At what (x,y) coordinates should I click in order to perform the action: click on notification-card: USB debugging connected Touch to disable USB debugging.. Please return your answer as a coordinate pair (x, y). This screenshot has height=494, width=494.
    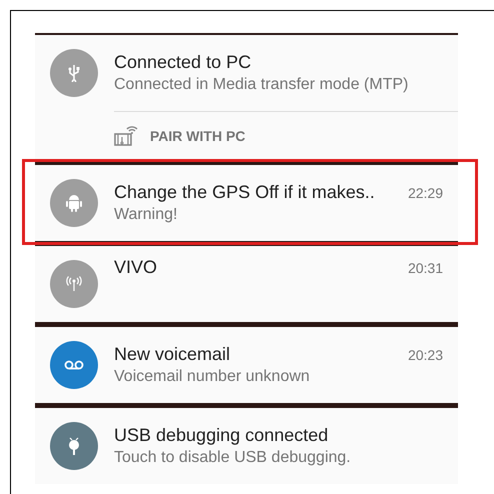
    Looking at the image, I should click on (246, 446).